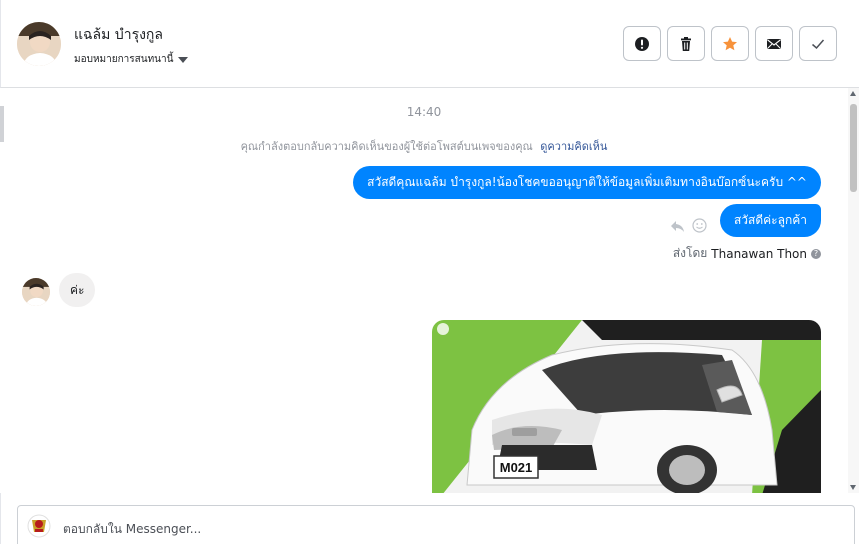 The height and width of the screenshot is (544, 859). I want to click on assign-dropdown: มอบหมายการสนทนานี้, so click(131, 59).